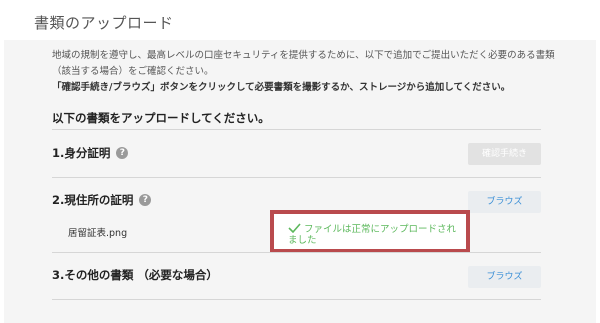 Image resolution: width=600 pixels, height=323 pixels. Describe the element at coordinates (98, 233) in the screenshot. I see `uploaded-file-name: 居留証表.png` at that location.